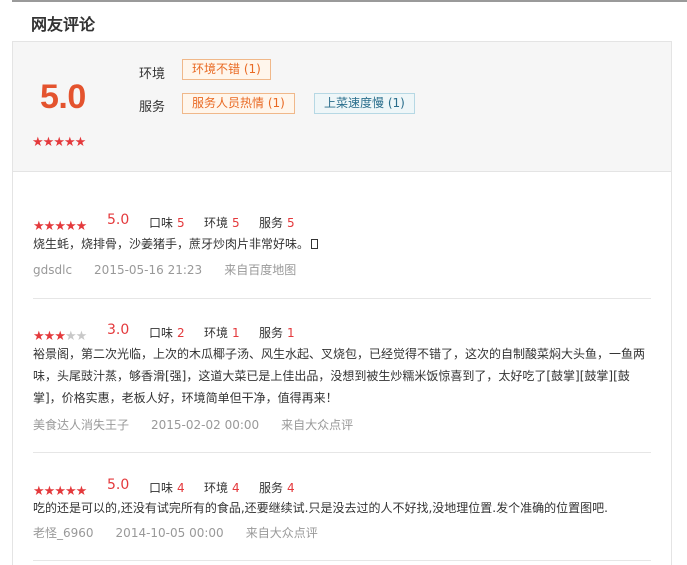 The height and width of the screenshot is (565, 687). I want to click on review-date: 2014-10-05 00:00, so click(169, 533).